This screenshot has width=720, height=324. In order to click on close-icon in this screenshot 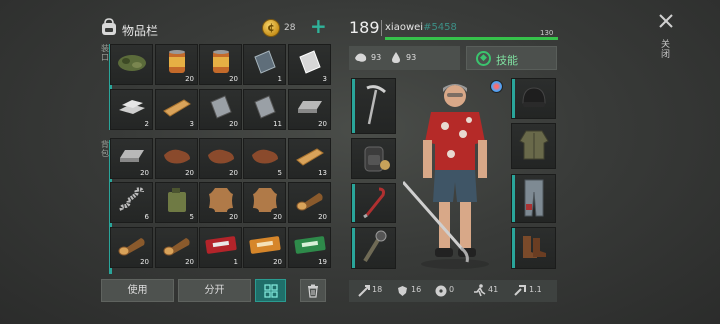, I will do `click(666, 21)`.